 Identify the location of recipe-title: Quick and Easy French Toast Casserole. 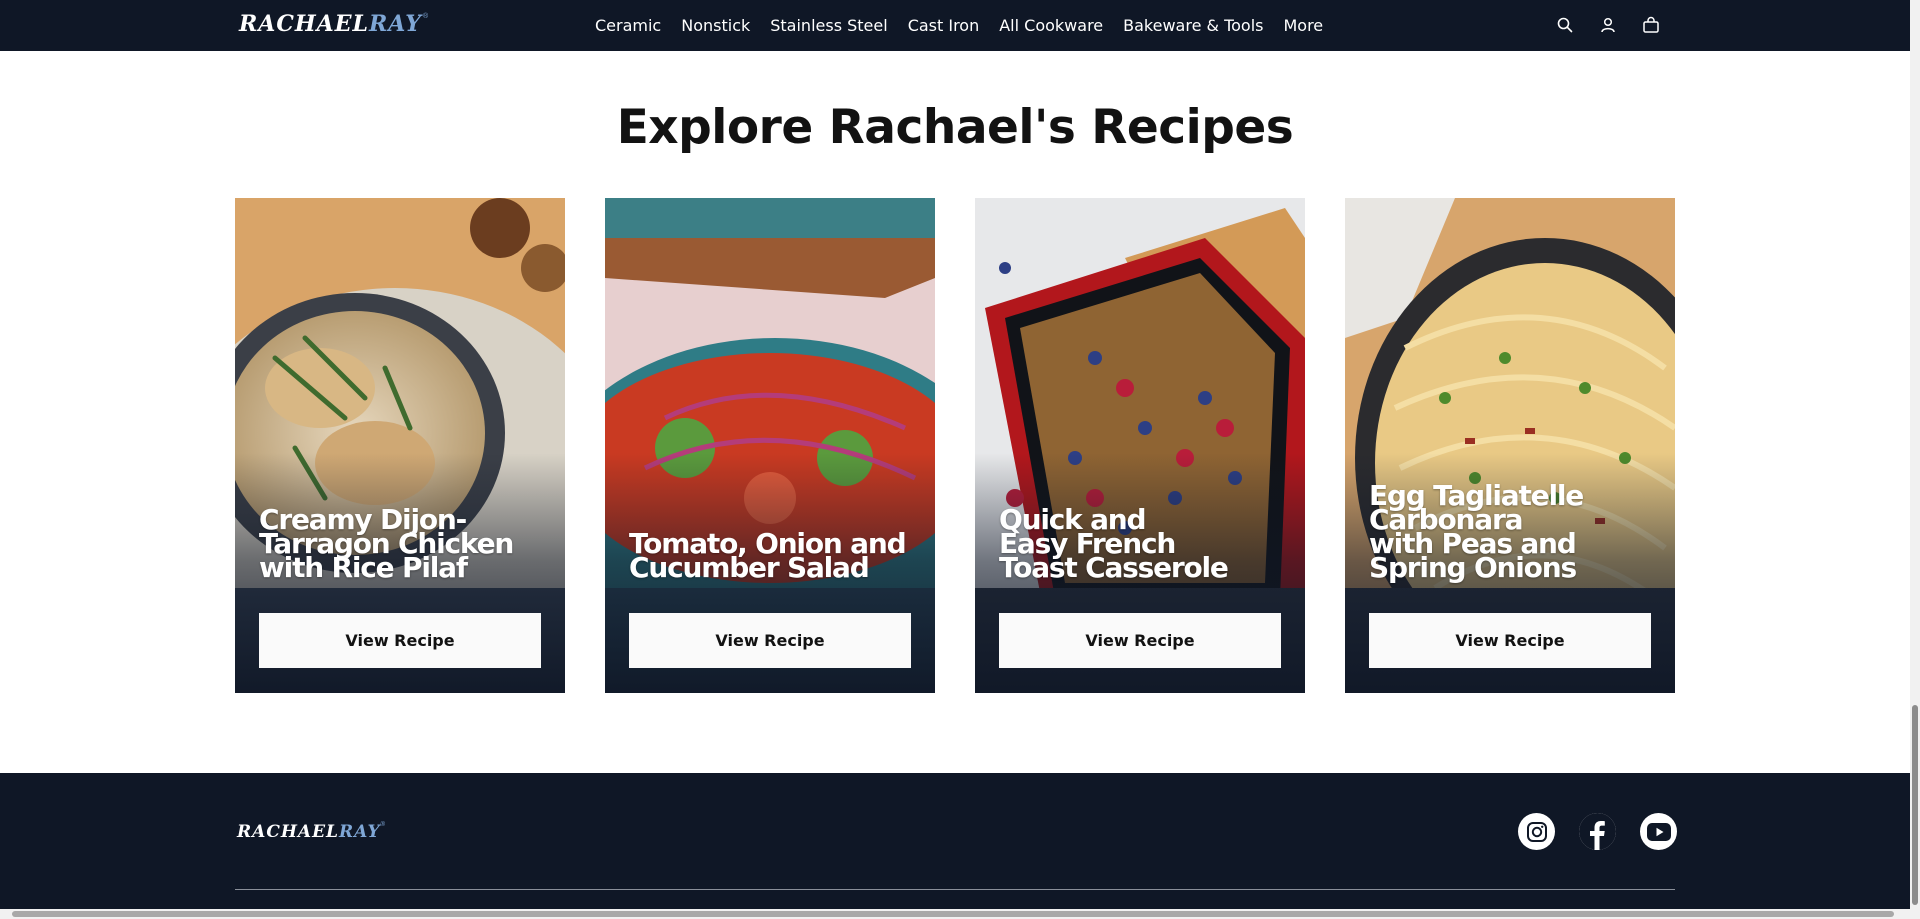
(1144, 545).